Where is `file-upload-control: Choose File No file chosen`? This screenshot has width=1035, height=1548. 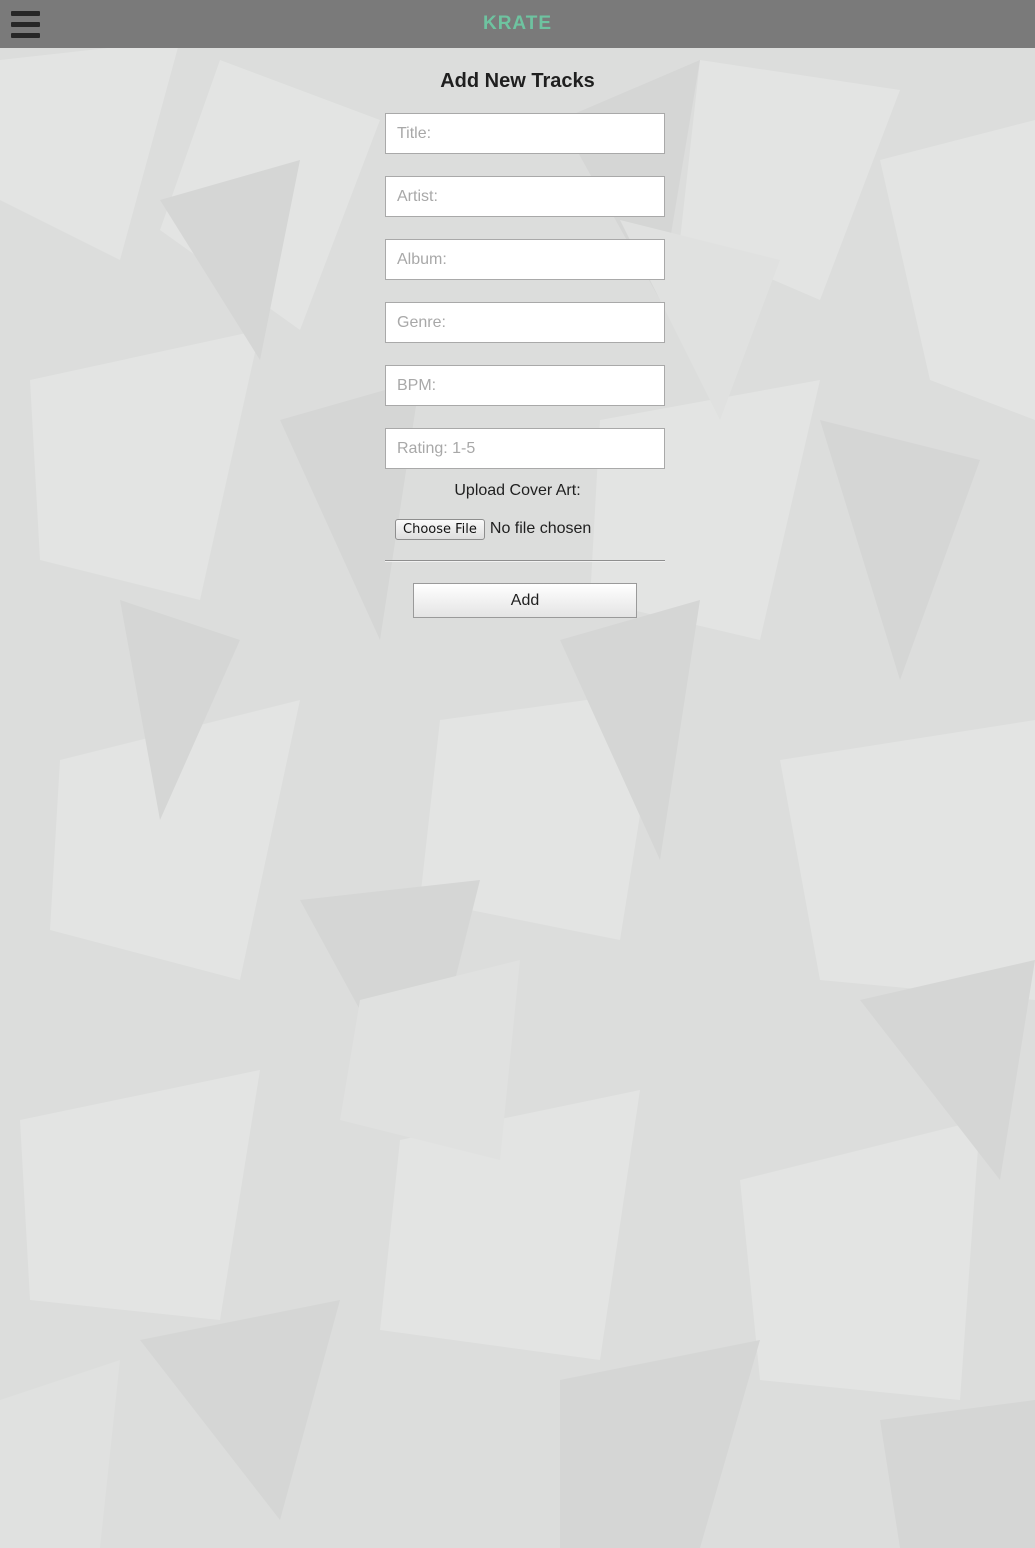 file-upload-control: Choose File No file chosen is located at coordinates (493, 529).